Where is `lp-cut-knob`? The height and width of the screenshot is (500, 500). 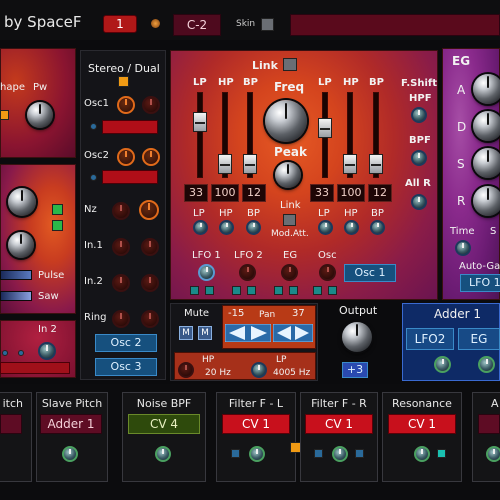 lp-cut-knob is located at coordinates (259, 370).